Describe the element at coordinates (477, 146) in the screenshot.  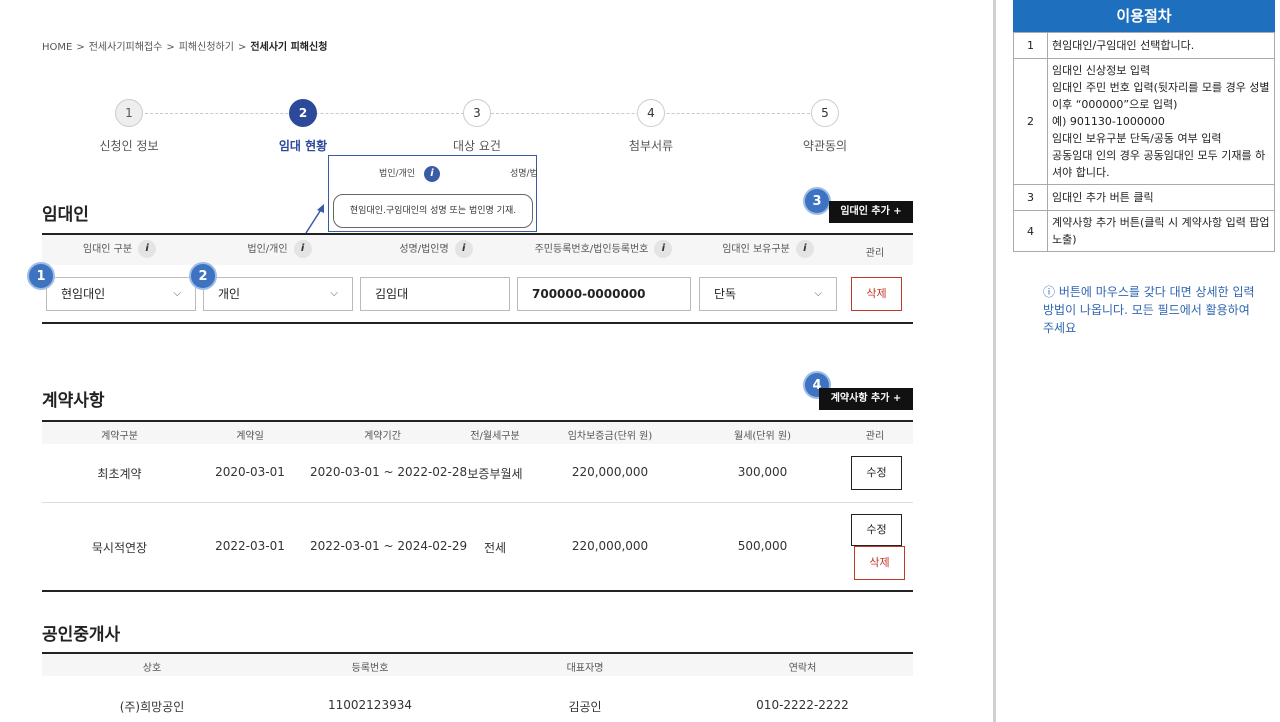
I see `step-3-label: 대상 요건` at that location.